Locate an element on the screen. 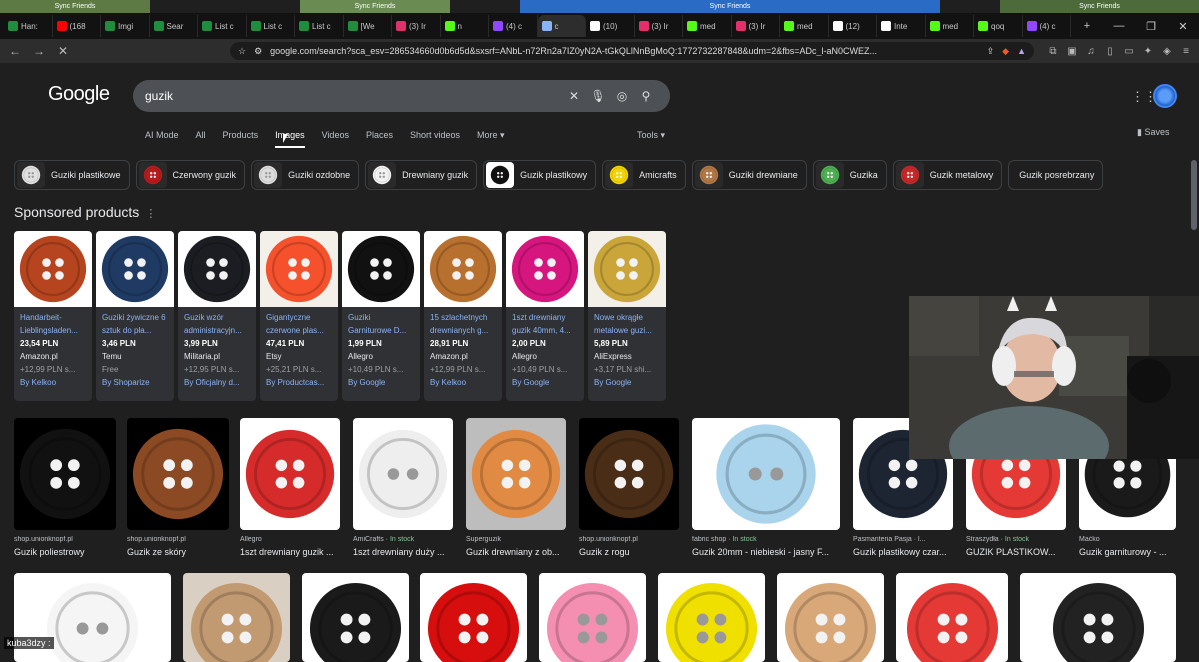 This screenshot has height=662, width=1199. related-chip: Guzik posrebrzany is located at coordinates (1056, 175).